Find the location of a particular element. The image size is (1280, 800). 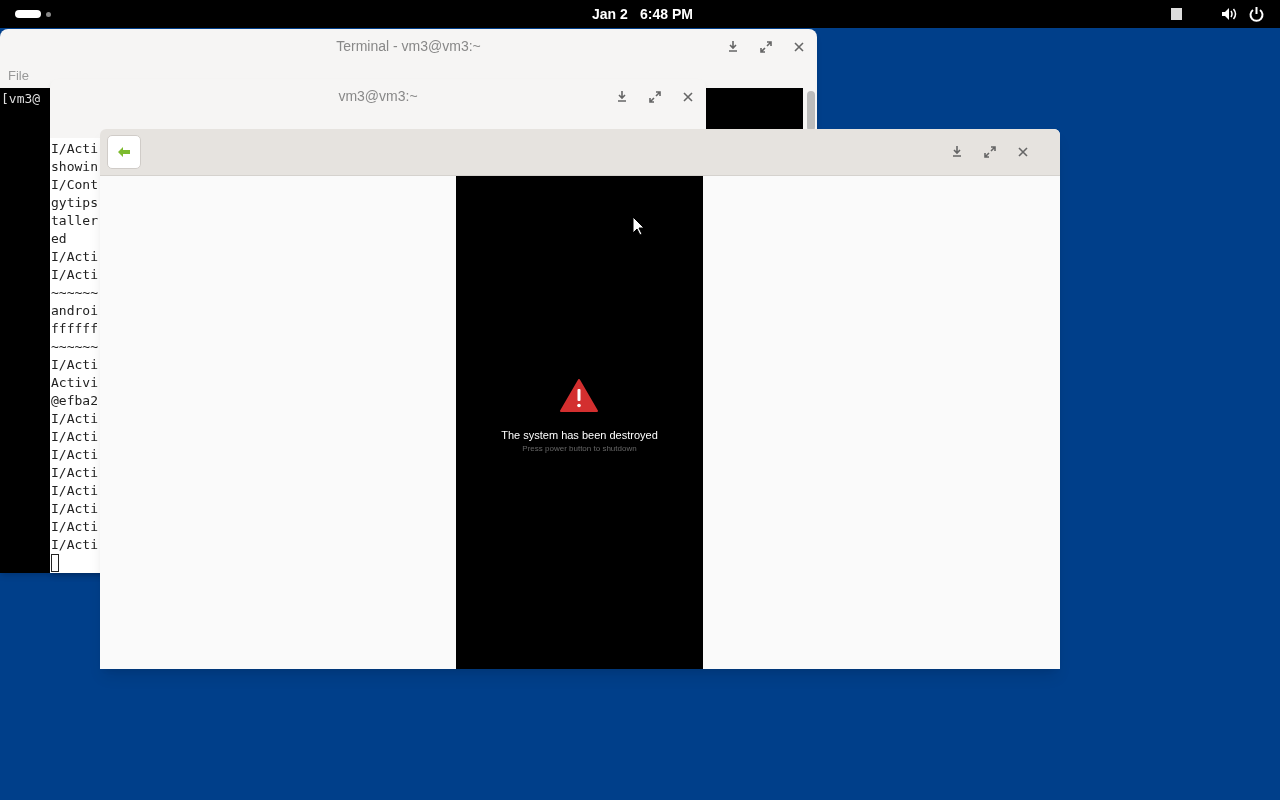

warning-icon is located at coordinates (579, 395).